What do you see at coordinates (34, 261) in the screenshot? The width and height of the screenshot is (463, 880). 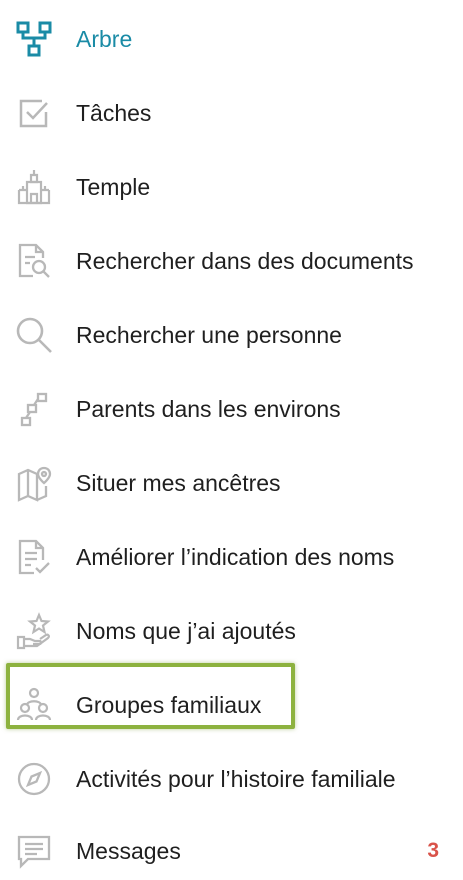 I see `document-search-icon` at bounding box center [34, 261].